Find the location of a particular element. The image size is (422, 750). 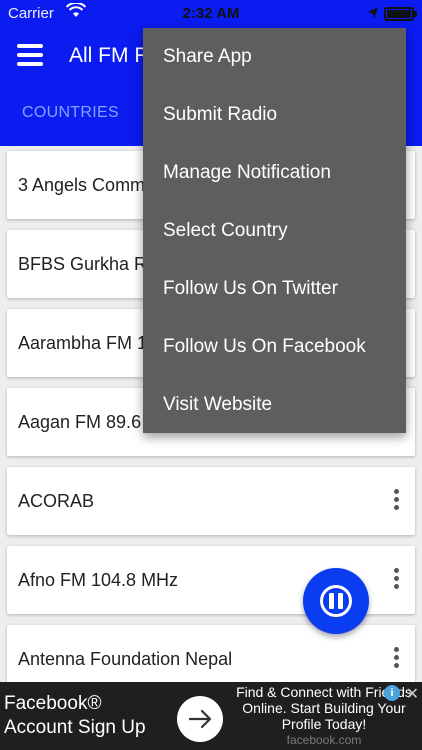

station-name: Aagan FM 89.6 is located at coordinates (80, 422).